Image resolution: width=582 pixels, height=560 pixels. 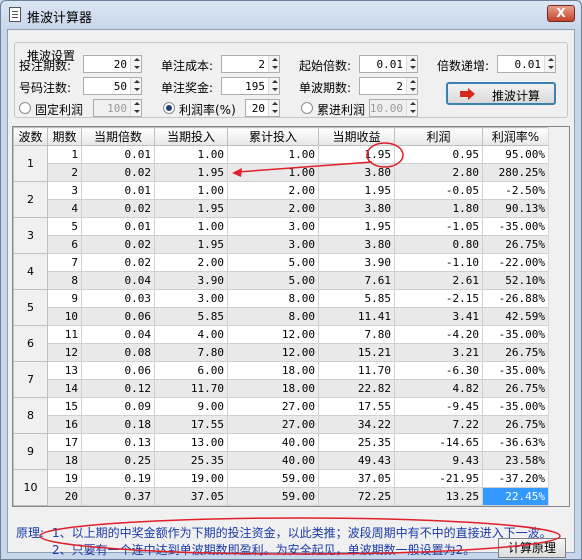 What do you see at coordinates (438, 190) in the screenshot?
I see `cell-profit: -0.05` at bounding box center [438, 190].